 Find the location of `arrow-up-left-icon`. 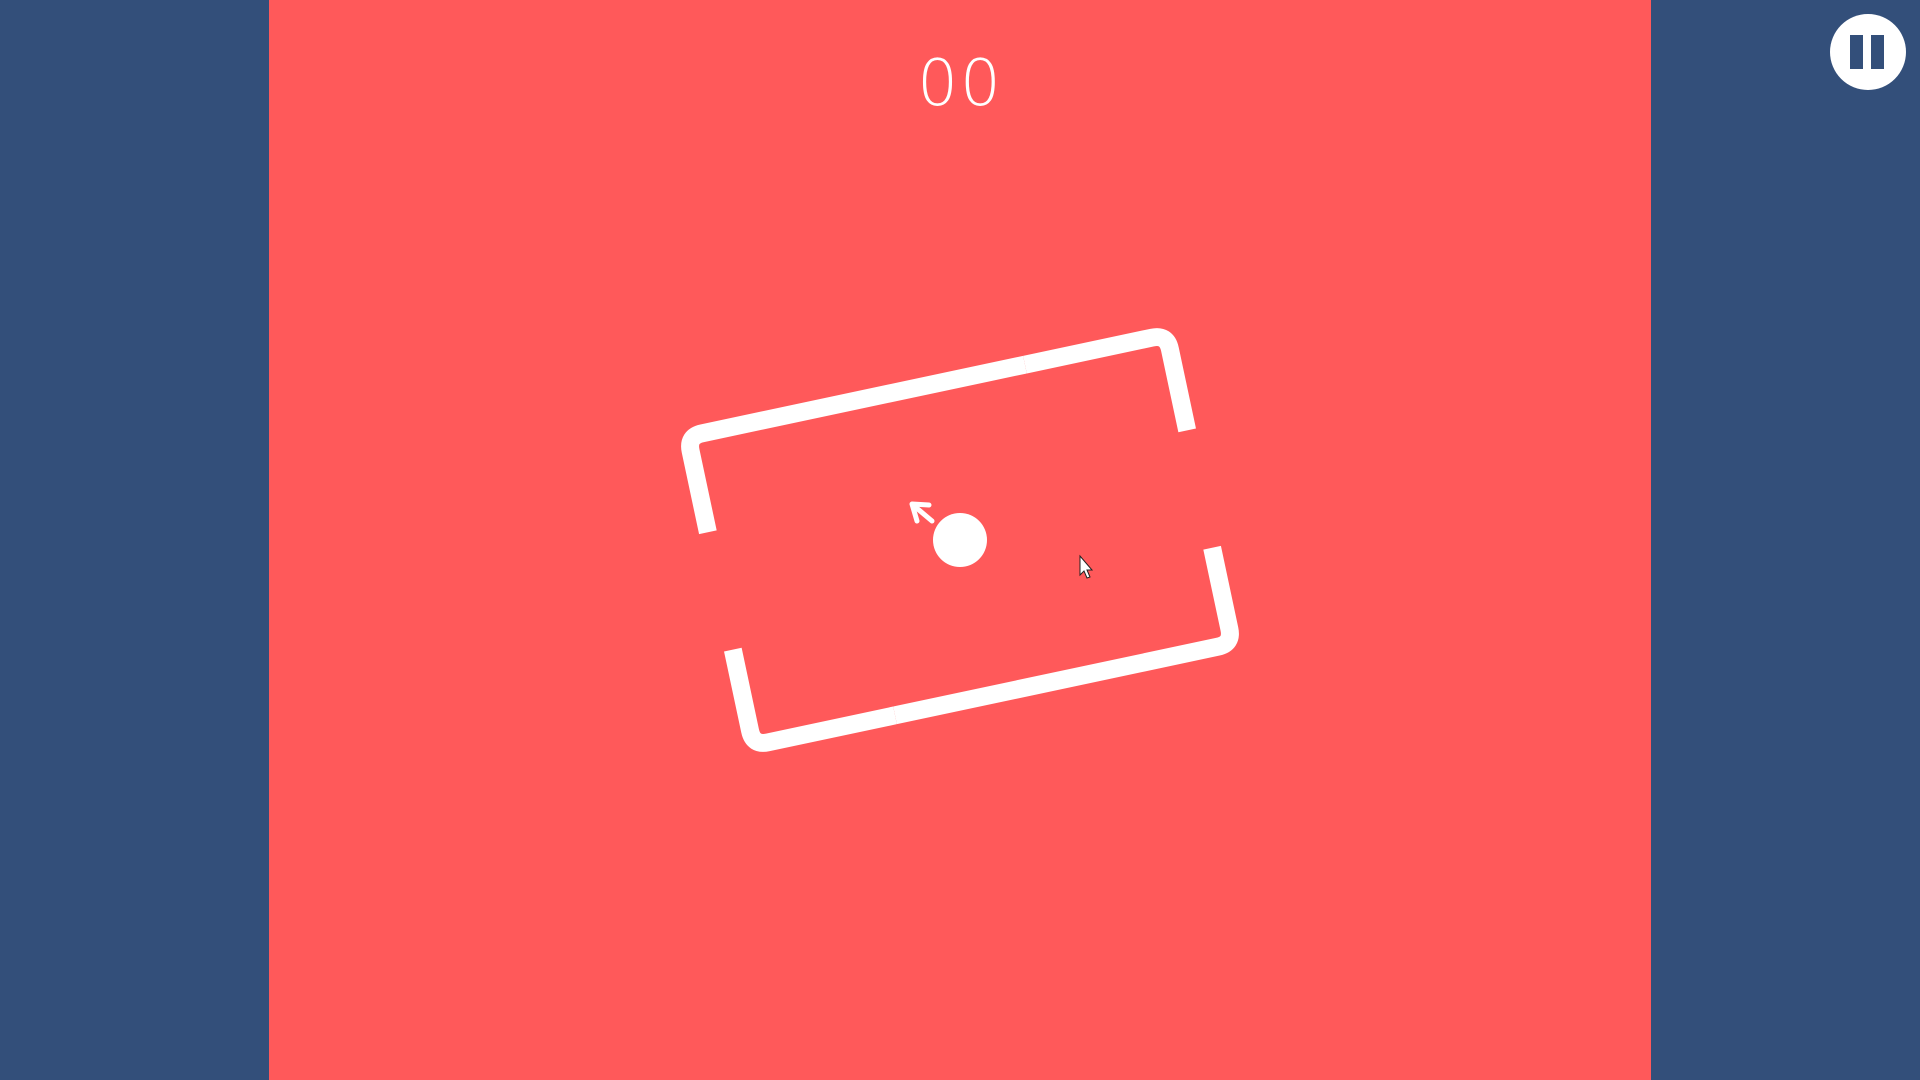

arrow-up-left-icon is located at coordinates (922, 512).